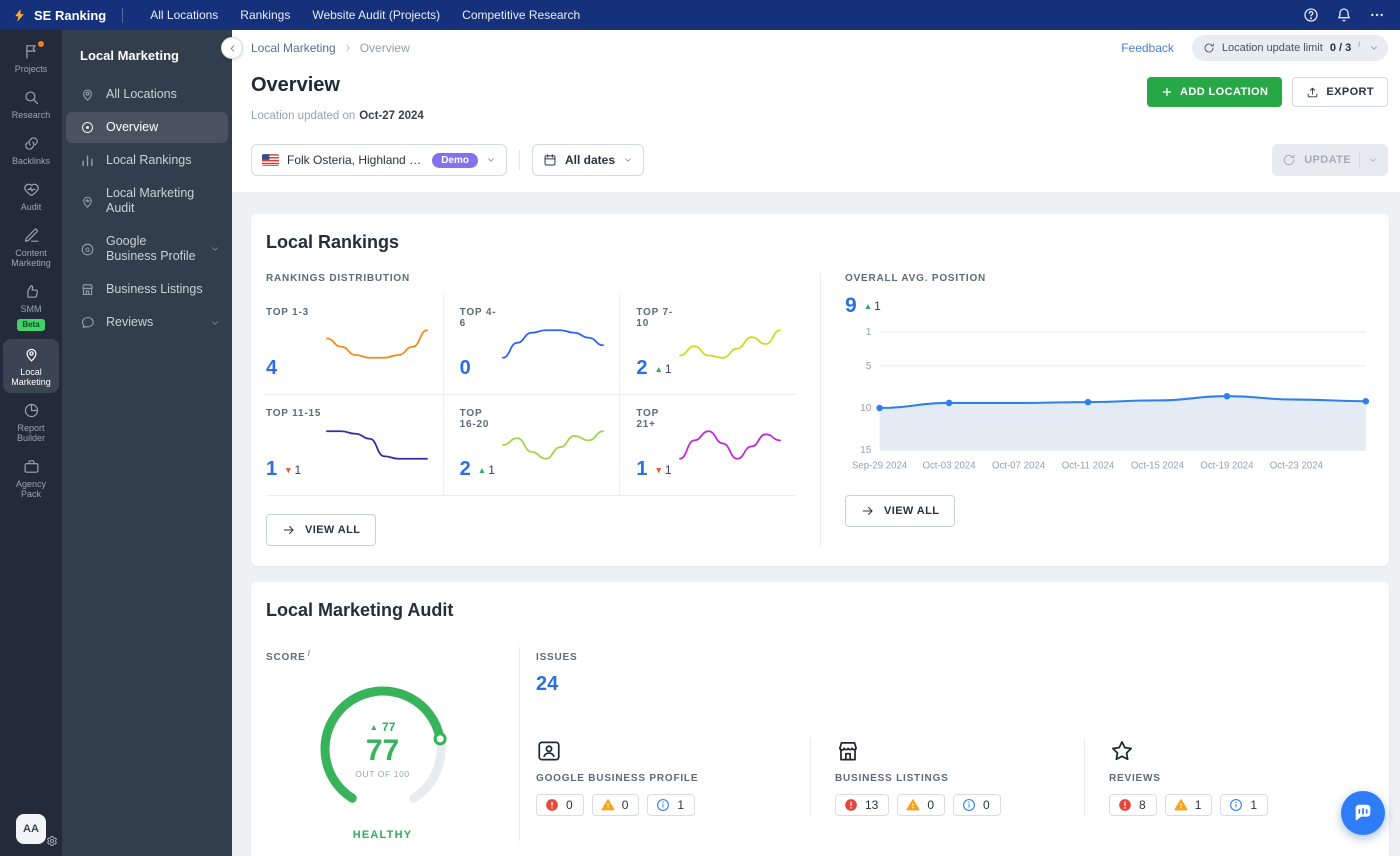 The height and width of the screenshot is (856, 1400). I want to click on rail-label: Backlinks, so click(30, 161).